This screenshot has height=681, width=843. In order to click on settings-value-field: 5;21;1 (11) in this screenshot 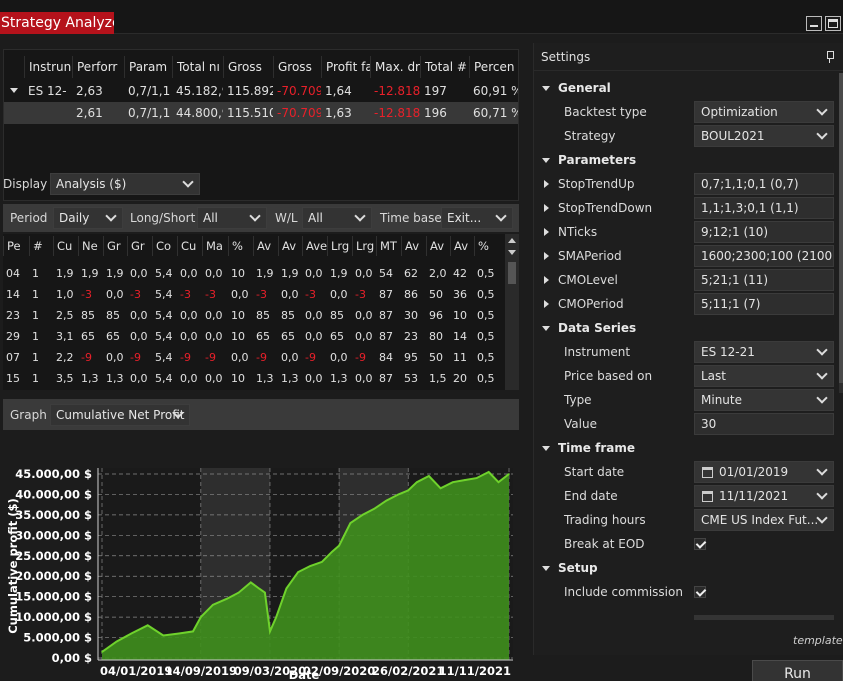, I will do `click(764, 280)`.